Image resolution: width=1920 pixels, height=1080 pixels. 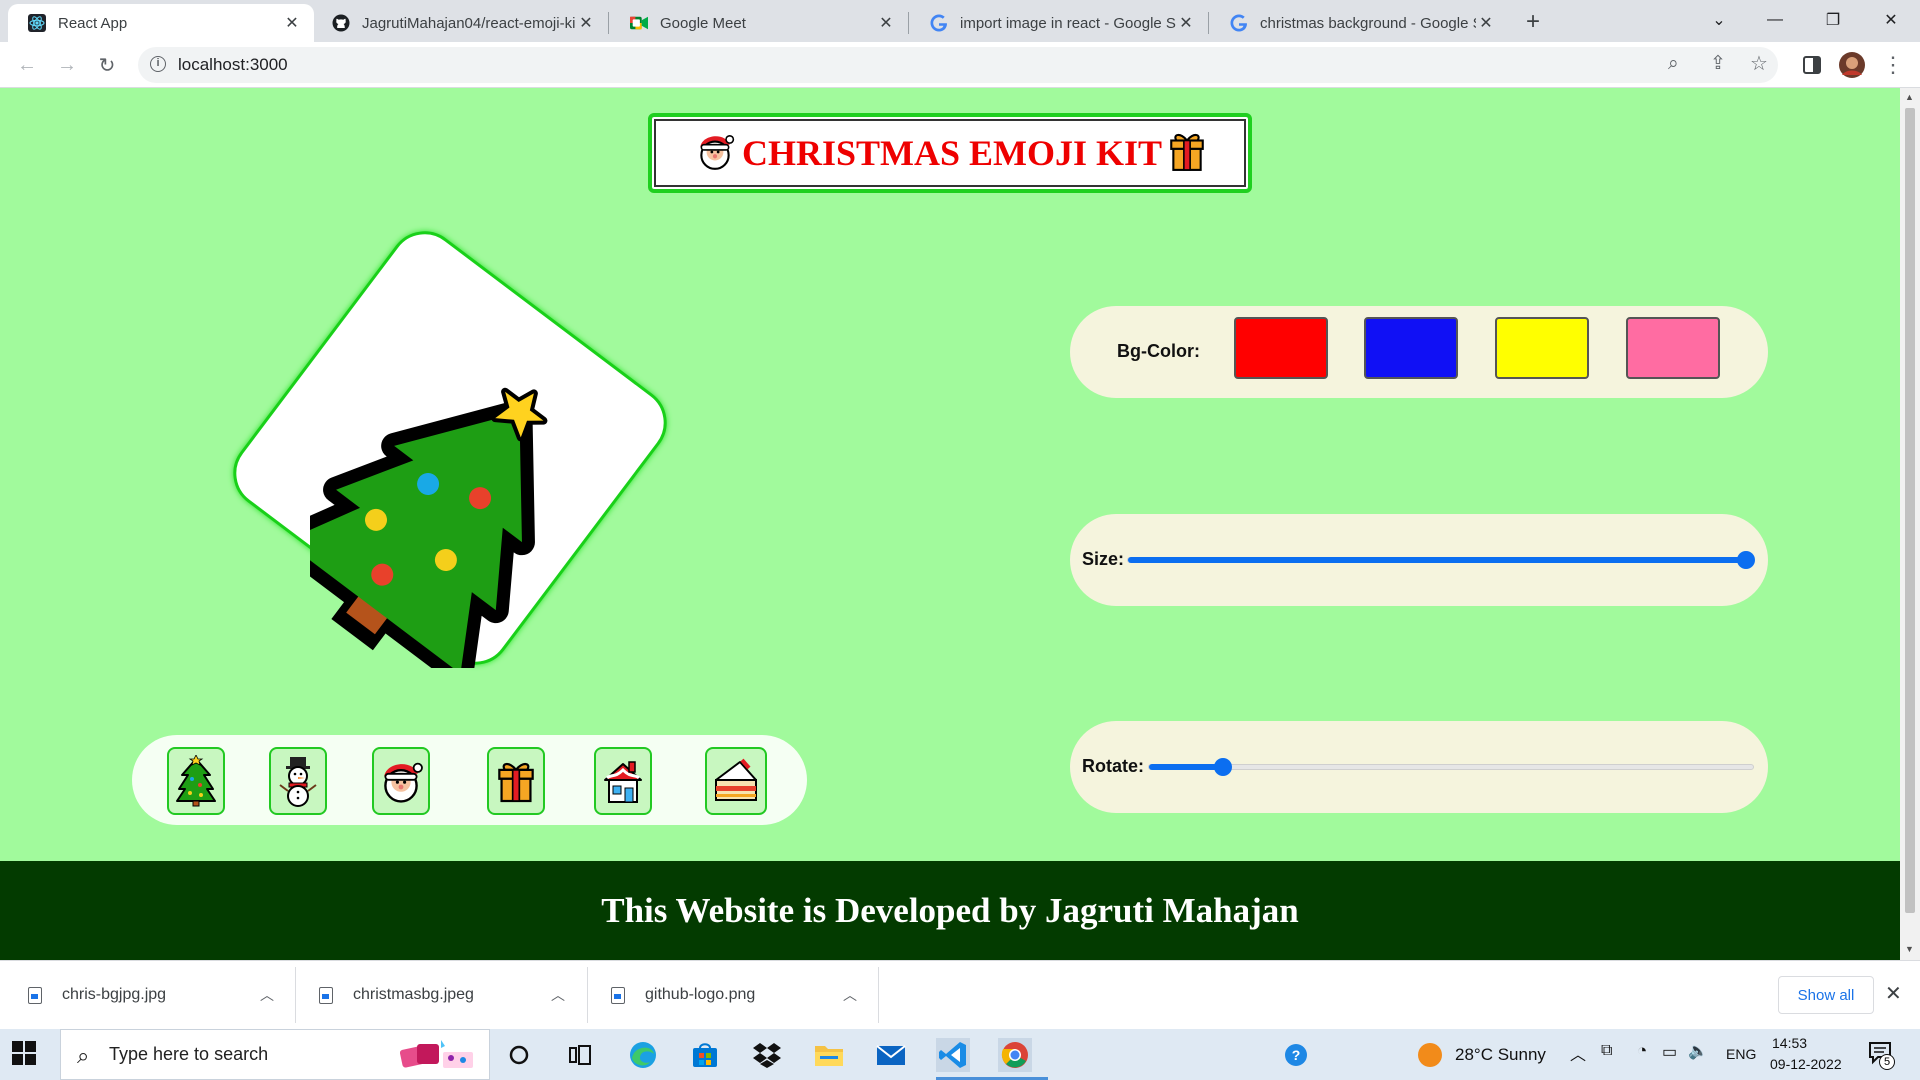 What do you see at coordinates (1368, 23) in the screenshot?
I see `tab-title: christmas background - Google S` at bounding box center [1368, 23].